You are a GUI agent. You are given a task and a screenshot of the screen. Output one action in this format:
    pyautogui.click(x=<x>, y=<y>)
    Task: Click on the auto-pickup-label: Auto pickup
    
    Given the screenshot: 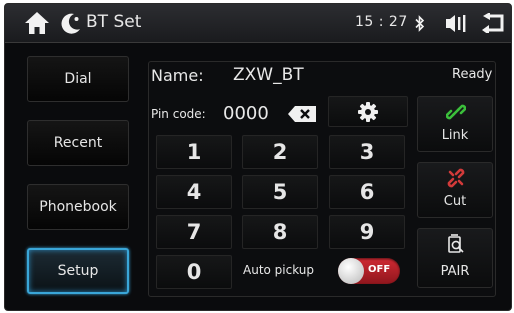 What is the action you would take?
    pyautogui.click(x=279, y=270)
    